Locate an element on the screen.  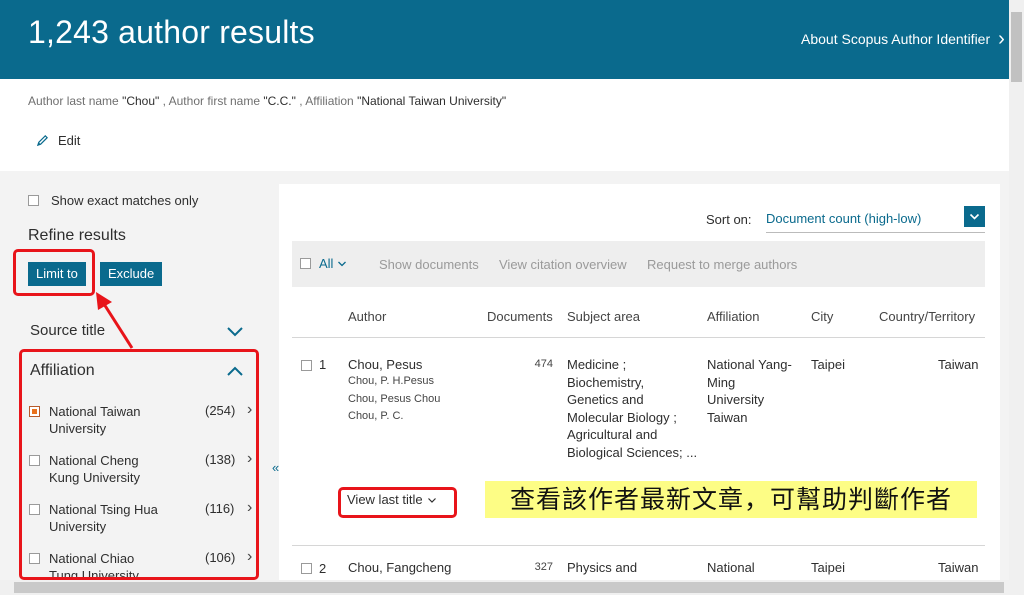
show-documents-link: Show documents is located at coordinates (429, 264).